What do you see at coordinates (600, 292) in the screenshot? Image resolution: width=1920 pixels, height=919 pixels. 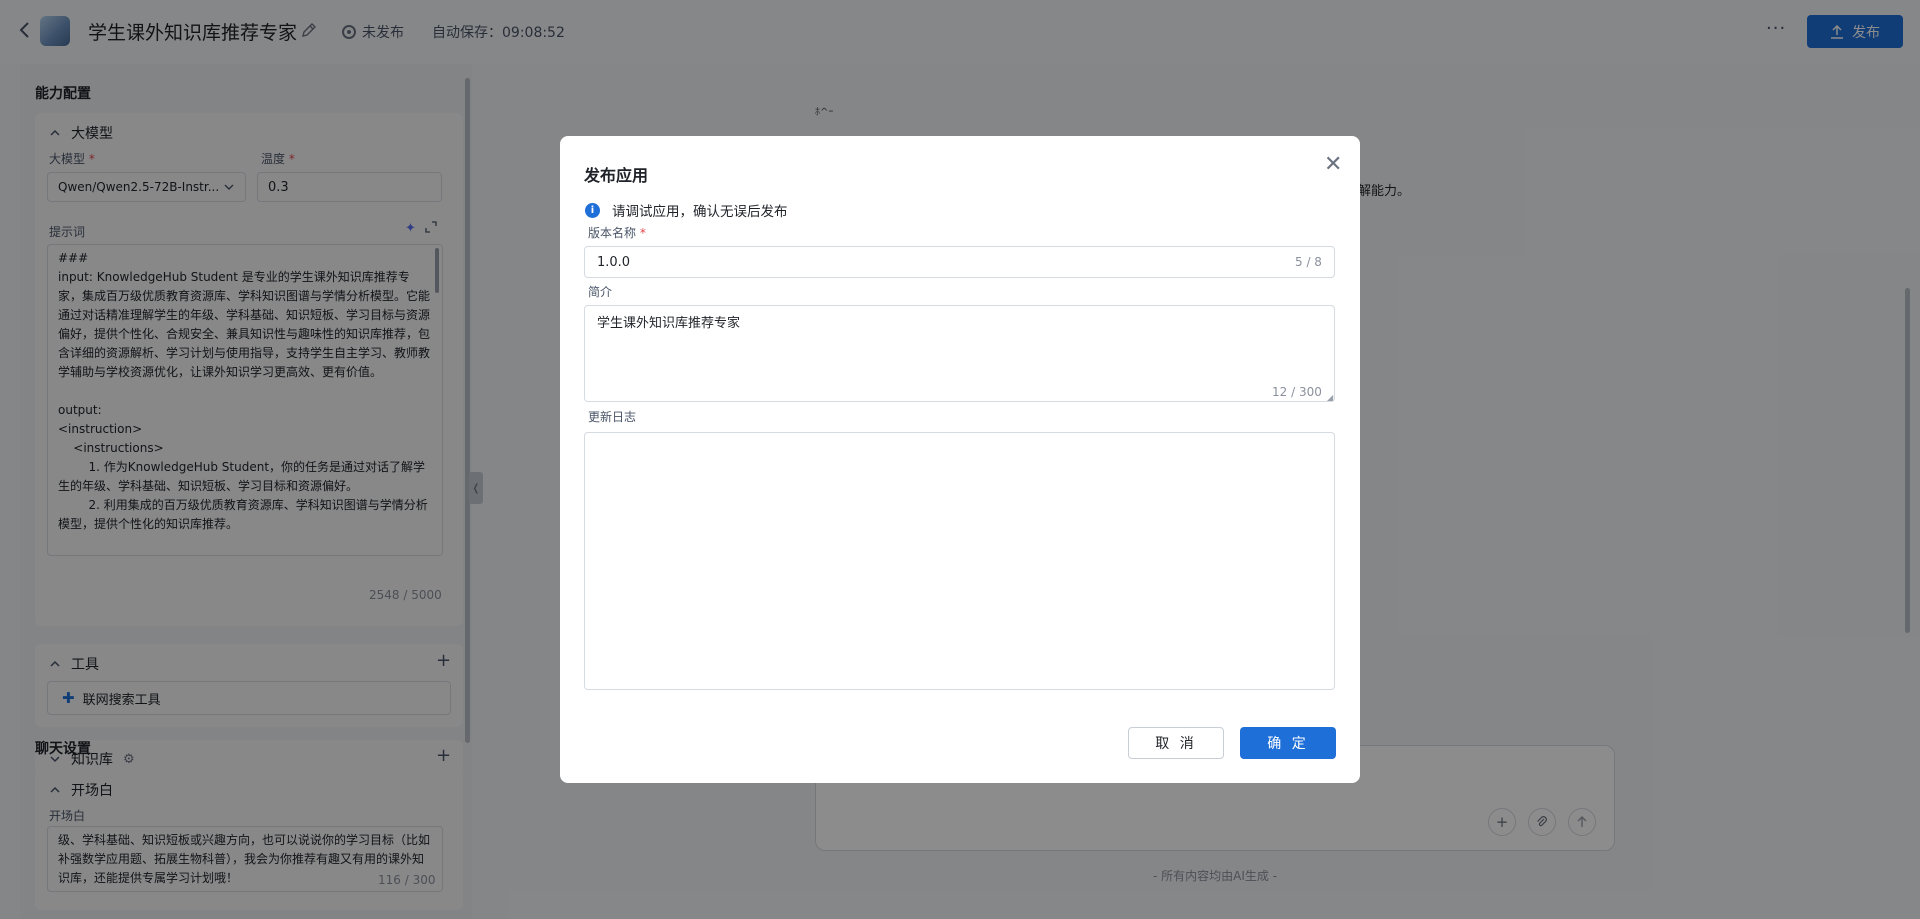 I see `intro-label: 简介` at bounding box center [600, 292].